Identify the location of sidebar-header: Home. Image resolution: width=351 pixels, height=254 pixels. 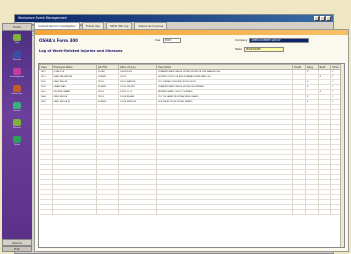
(17, 27).